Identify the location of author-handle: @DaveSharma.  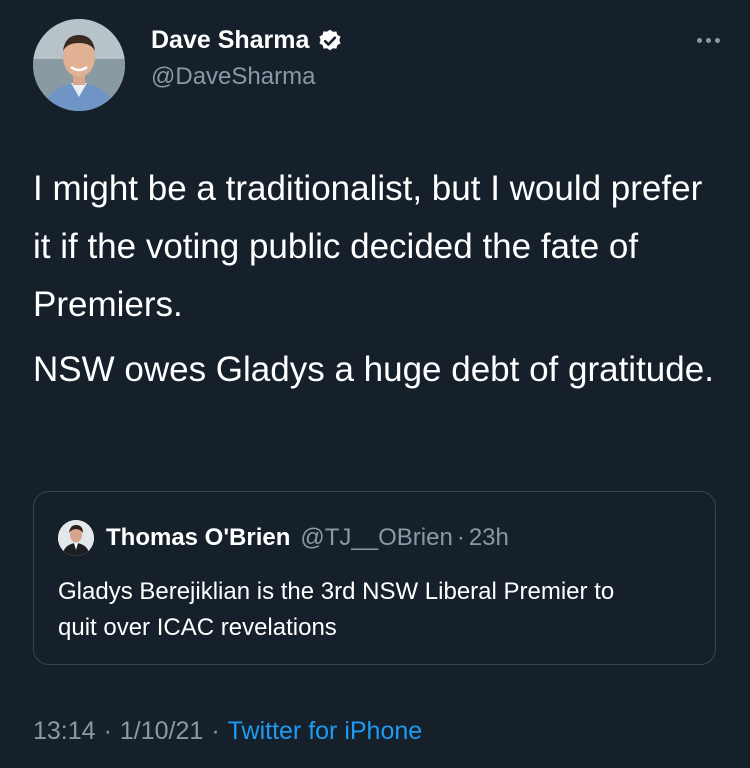
(233, 77).